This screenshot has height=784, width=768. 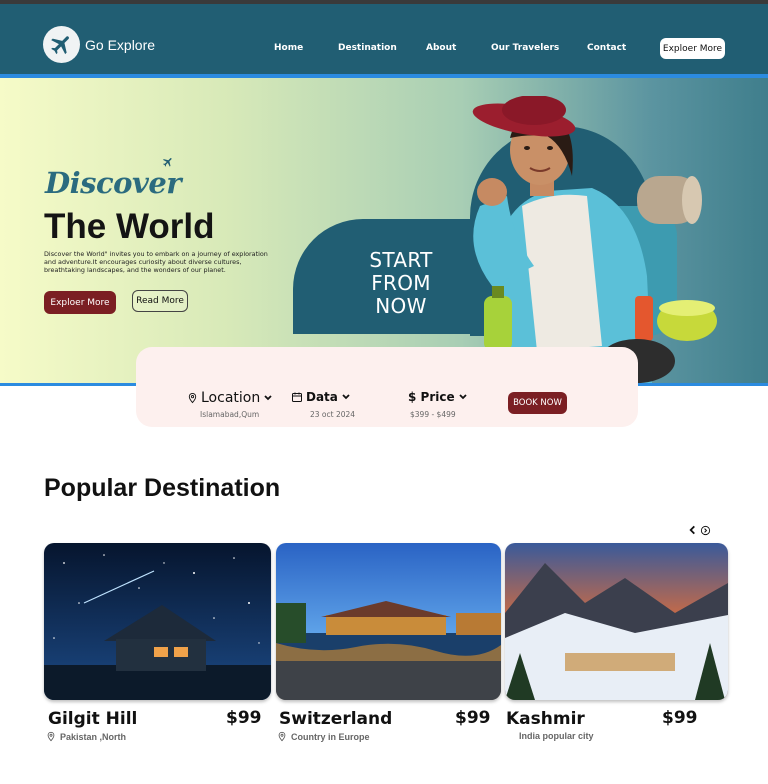 I want to click on destination-location-text: India popular city, so click(x=556, y=736).